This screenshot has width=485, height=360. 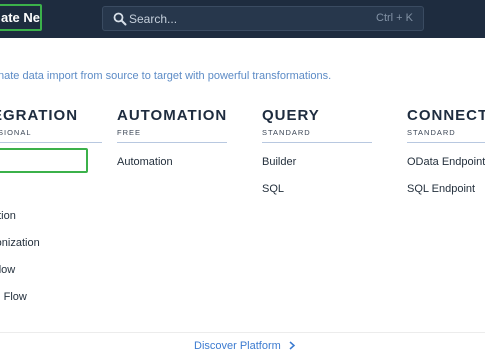 What do you see at coordinates (317, 195) in the screenshot?
I see `menu-item: SQL` at bounding box center [317, 195].